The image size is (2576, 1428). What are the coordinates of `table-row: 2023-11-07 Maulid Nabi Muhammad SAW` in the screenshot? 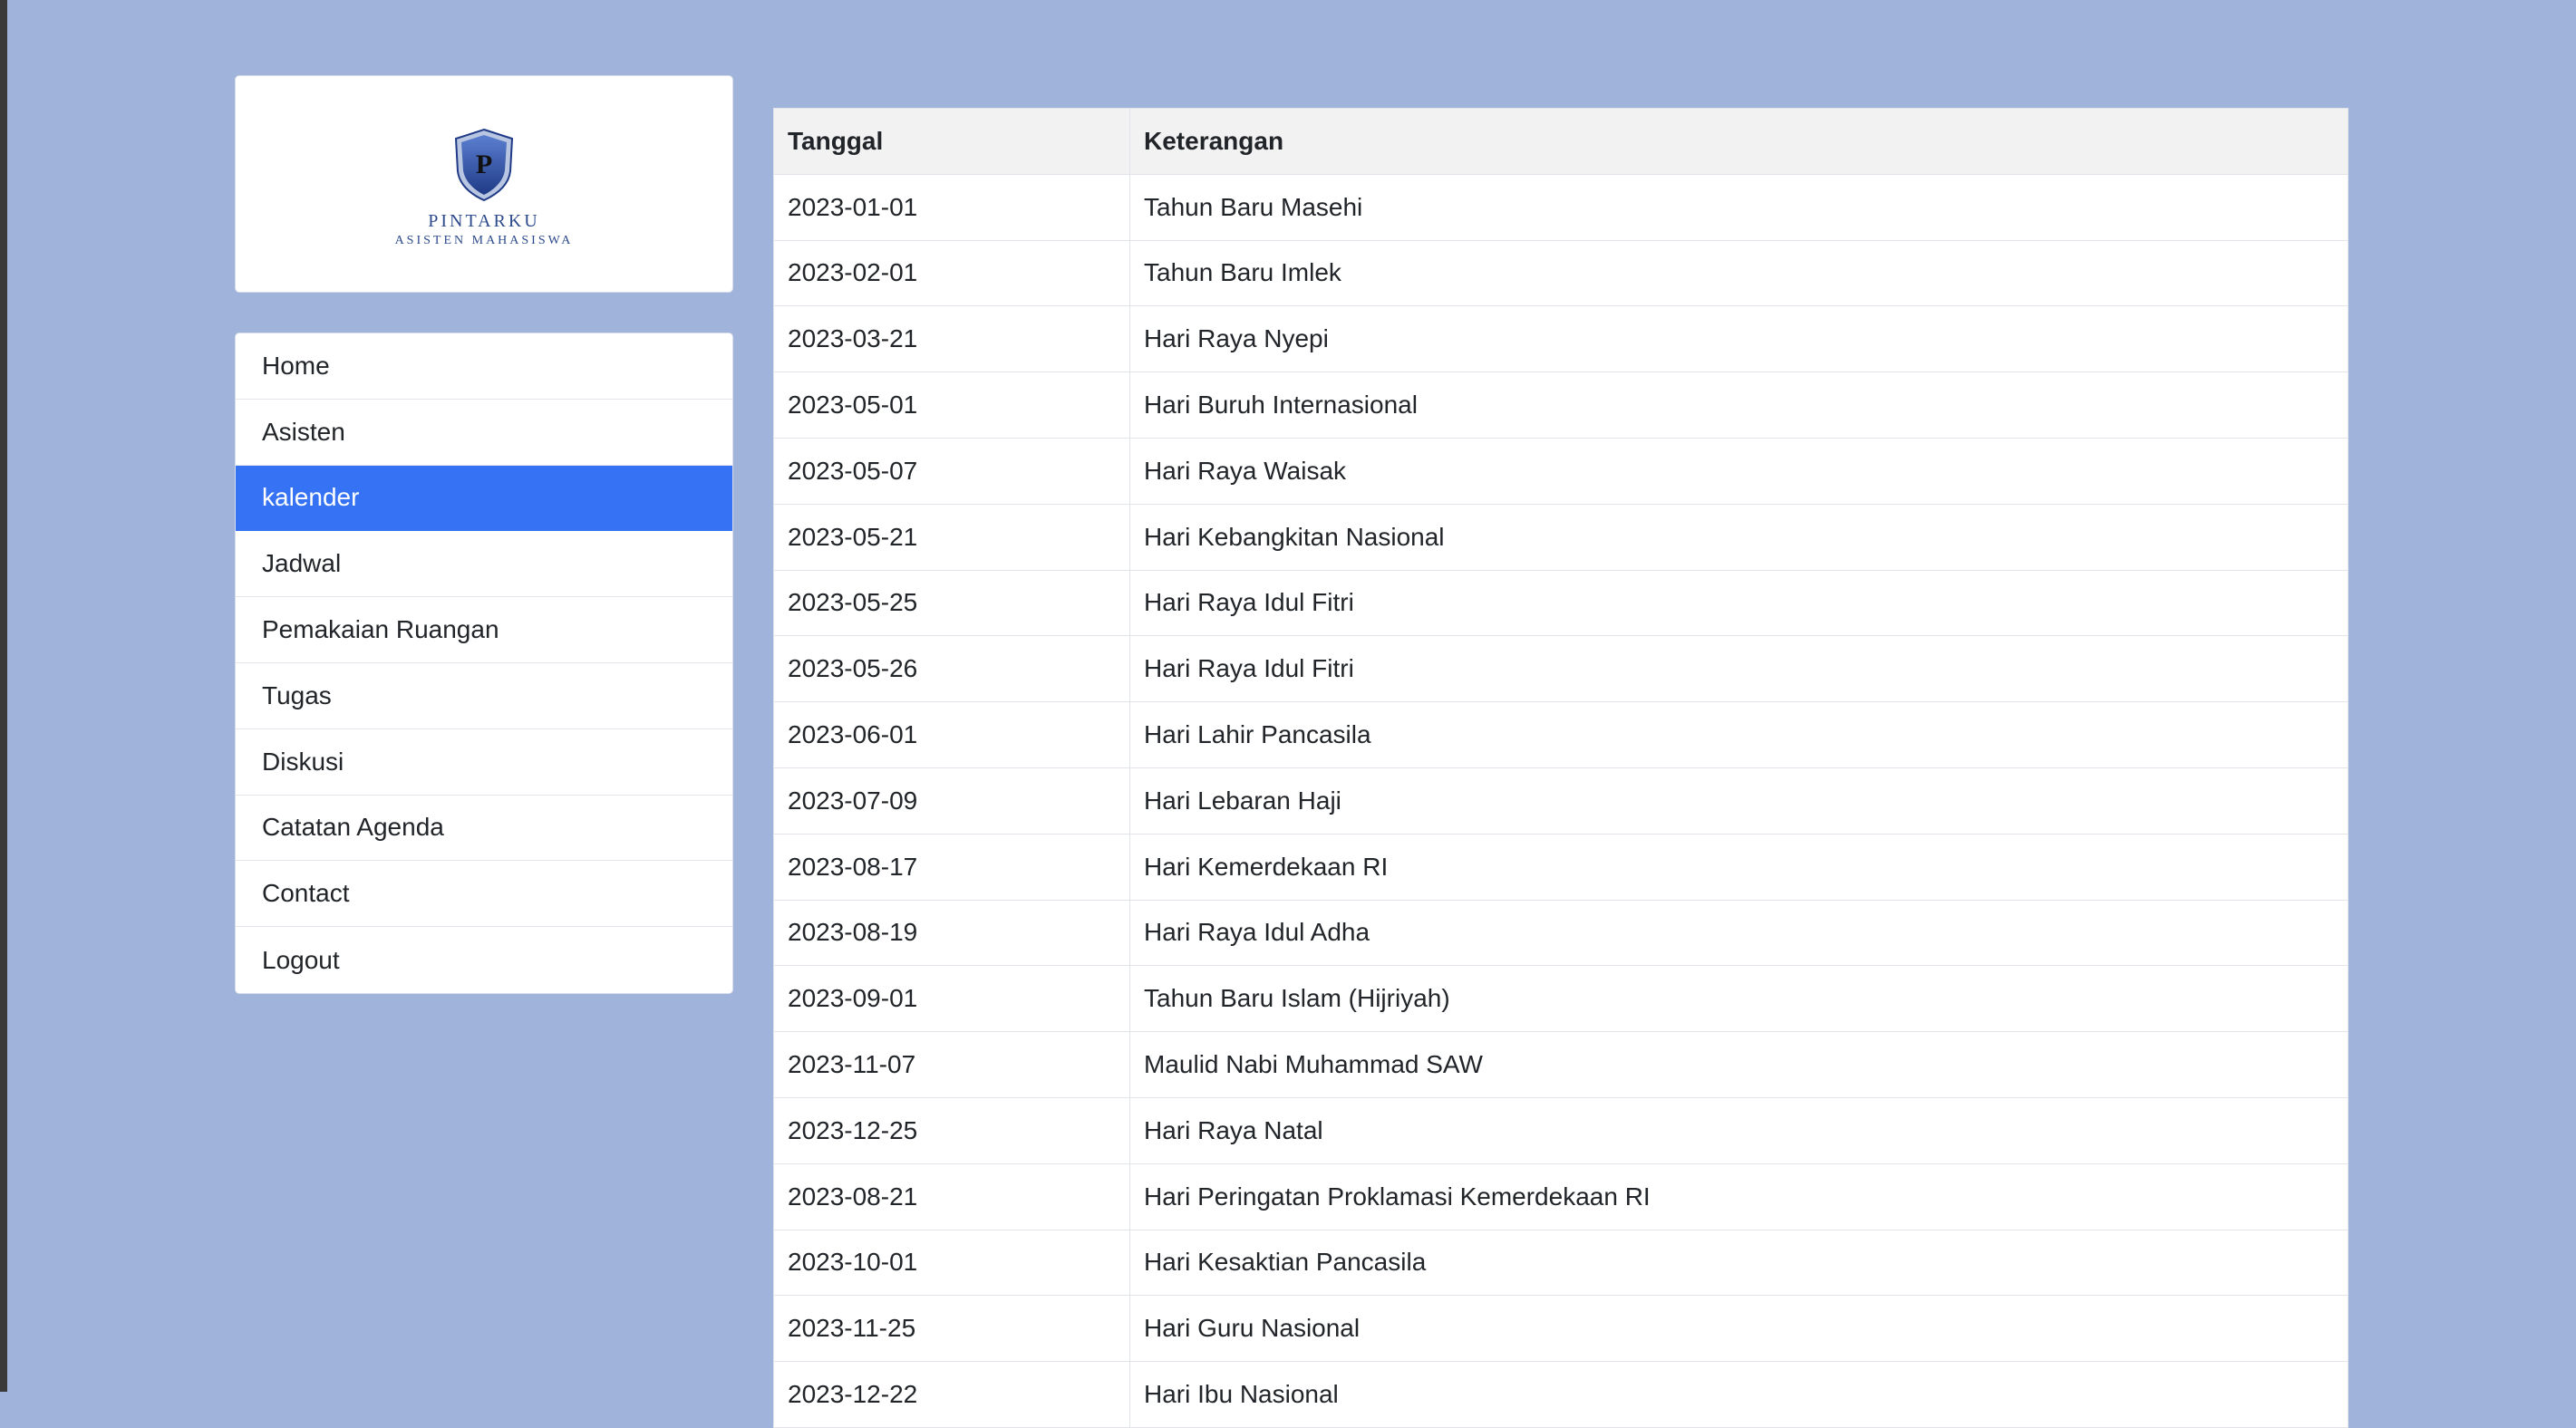 It's located at (1560, 1064).